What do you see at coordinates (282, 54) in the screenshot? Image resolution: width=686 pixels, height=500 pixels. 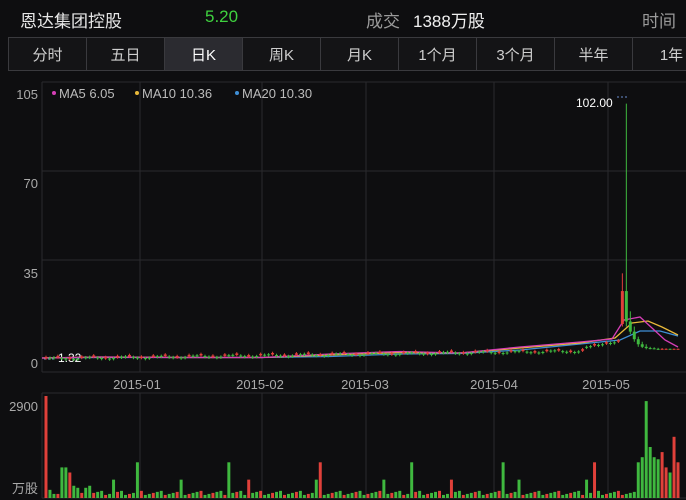 I see `tab-weekly-k: 周K` at bounding box center [282, 54].